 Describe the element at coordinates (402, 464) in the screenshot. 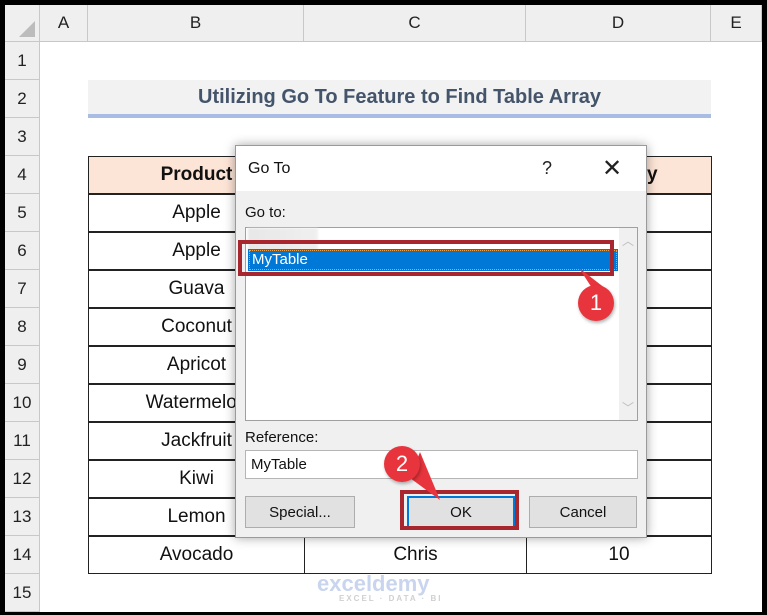

I see `step-callout-2: 2` at that location.